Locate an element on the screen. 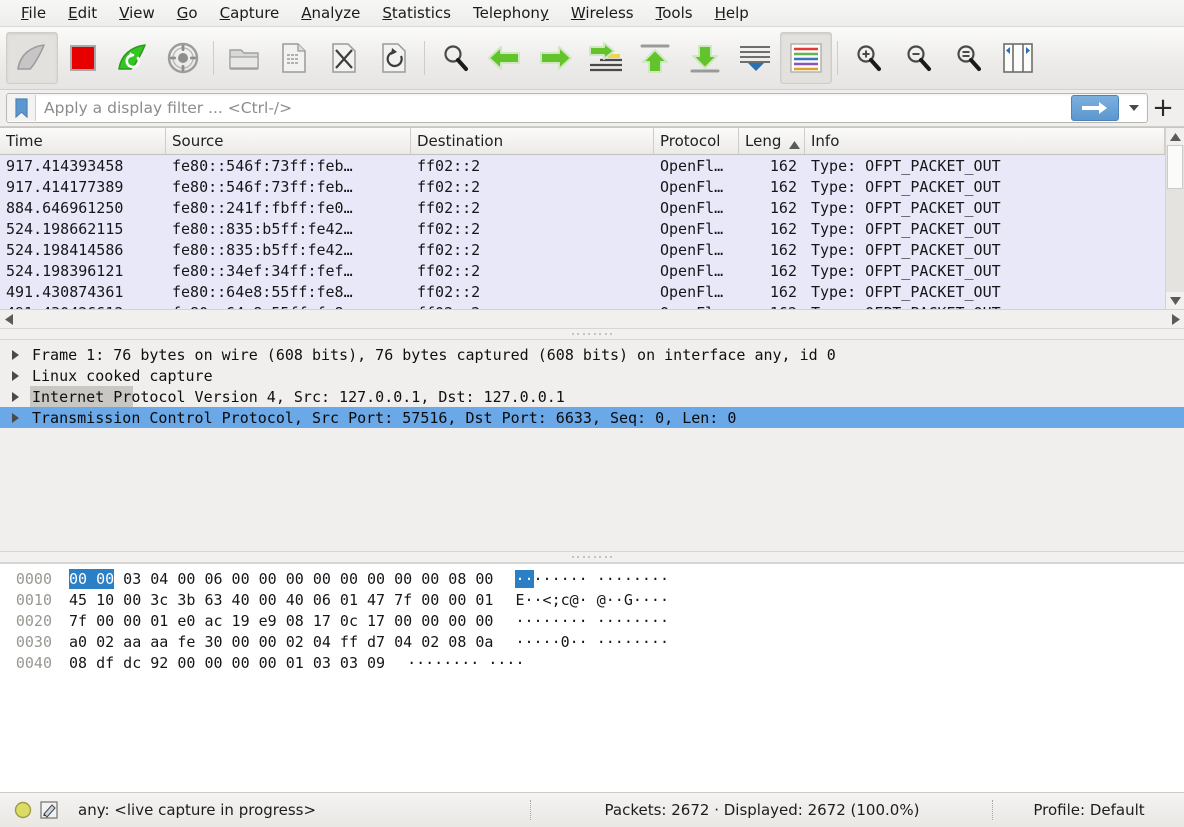 This screenshot has width=1184, height=827. restart-capture-icon is located at coordinates (133, 58).